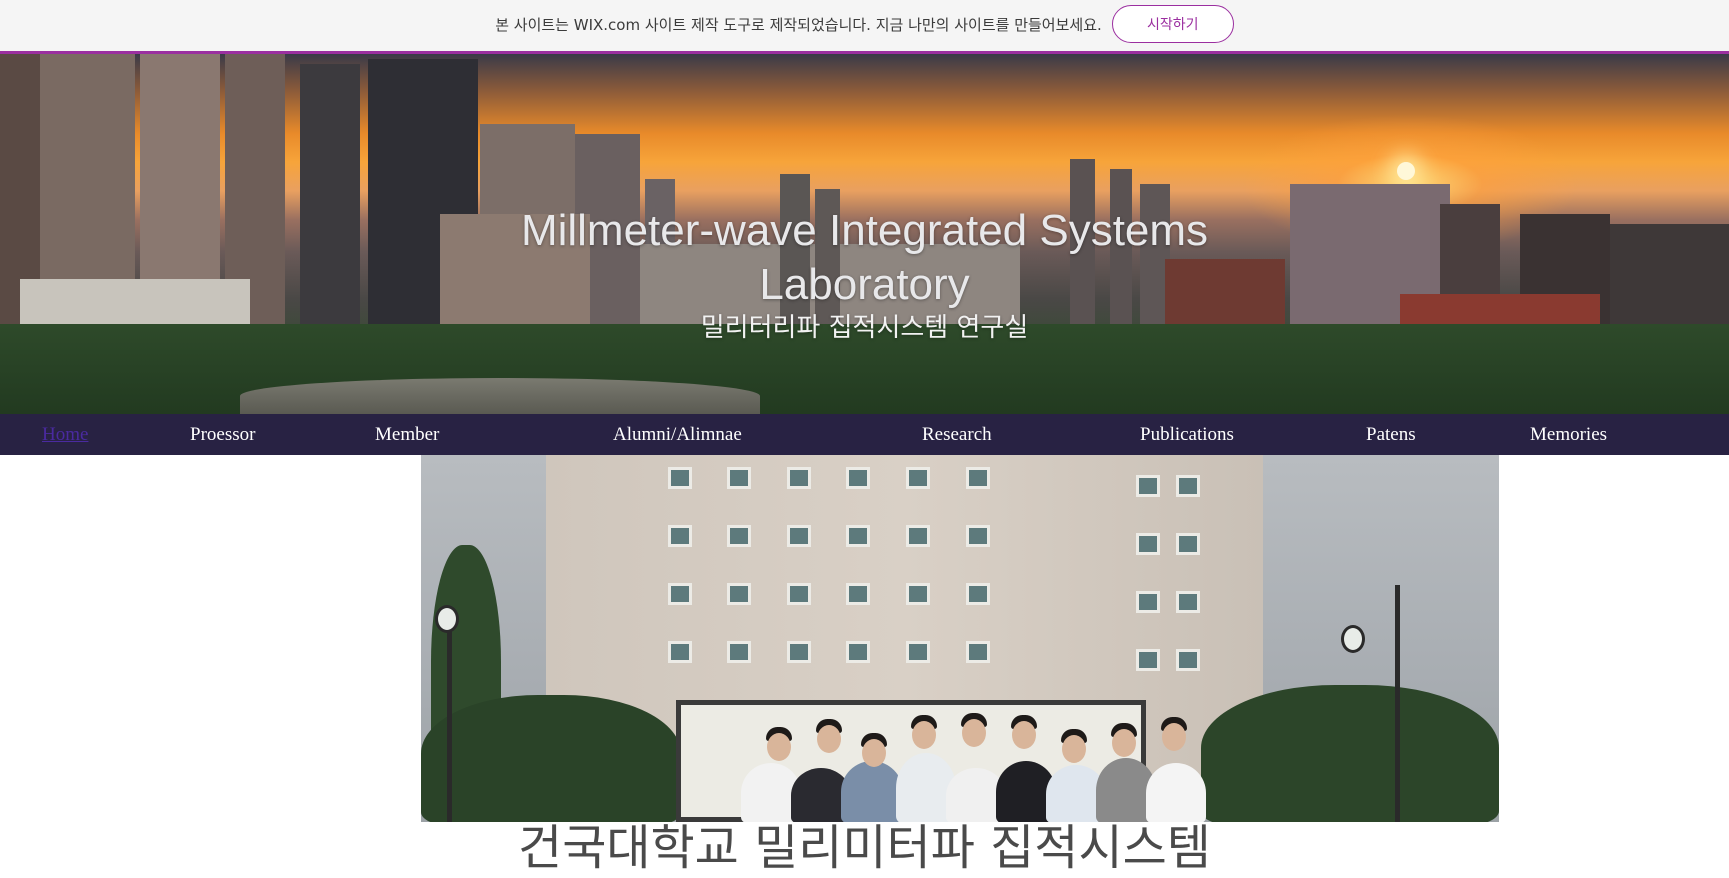 This screenshot has height=878, width=1729. What do you see at coordinates (1172, 24) in the screenshot?
I see `start-button: 시작하기` at bounding box center [1172, 24].